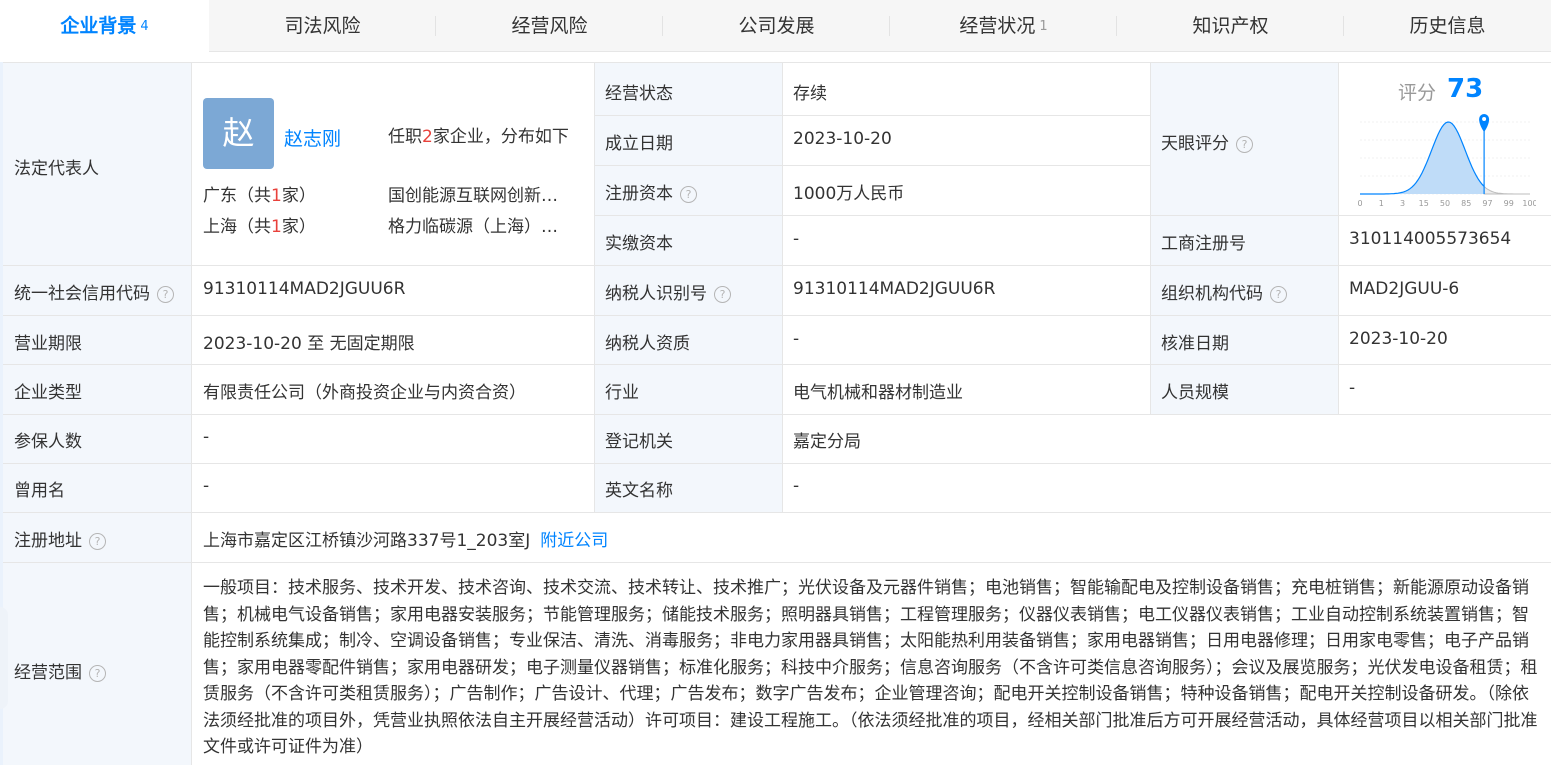 This screenshot has height=765, width=1551. What do you see at coordinates (312, 137) in the screenshot?
I see `legal-rep-name-link: 赵志刚` at bounding box center [312, 137].